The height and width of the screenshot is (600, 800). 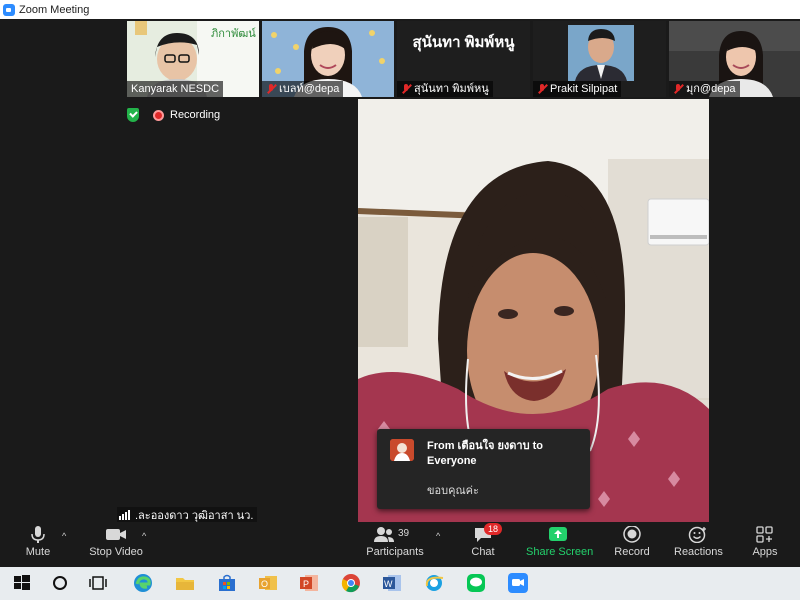 I want to click on participant-name: Kanyarak NESDC, so click(x=175, y=89).